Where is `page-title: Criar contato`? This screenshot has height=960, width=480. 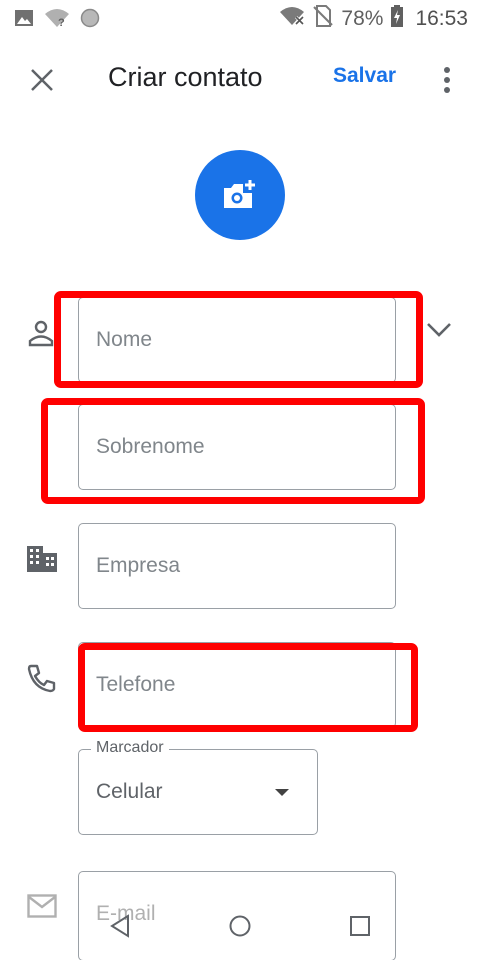 page-title: Criar contato is located at coordinates (185, 77).